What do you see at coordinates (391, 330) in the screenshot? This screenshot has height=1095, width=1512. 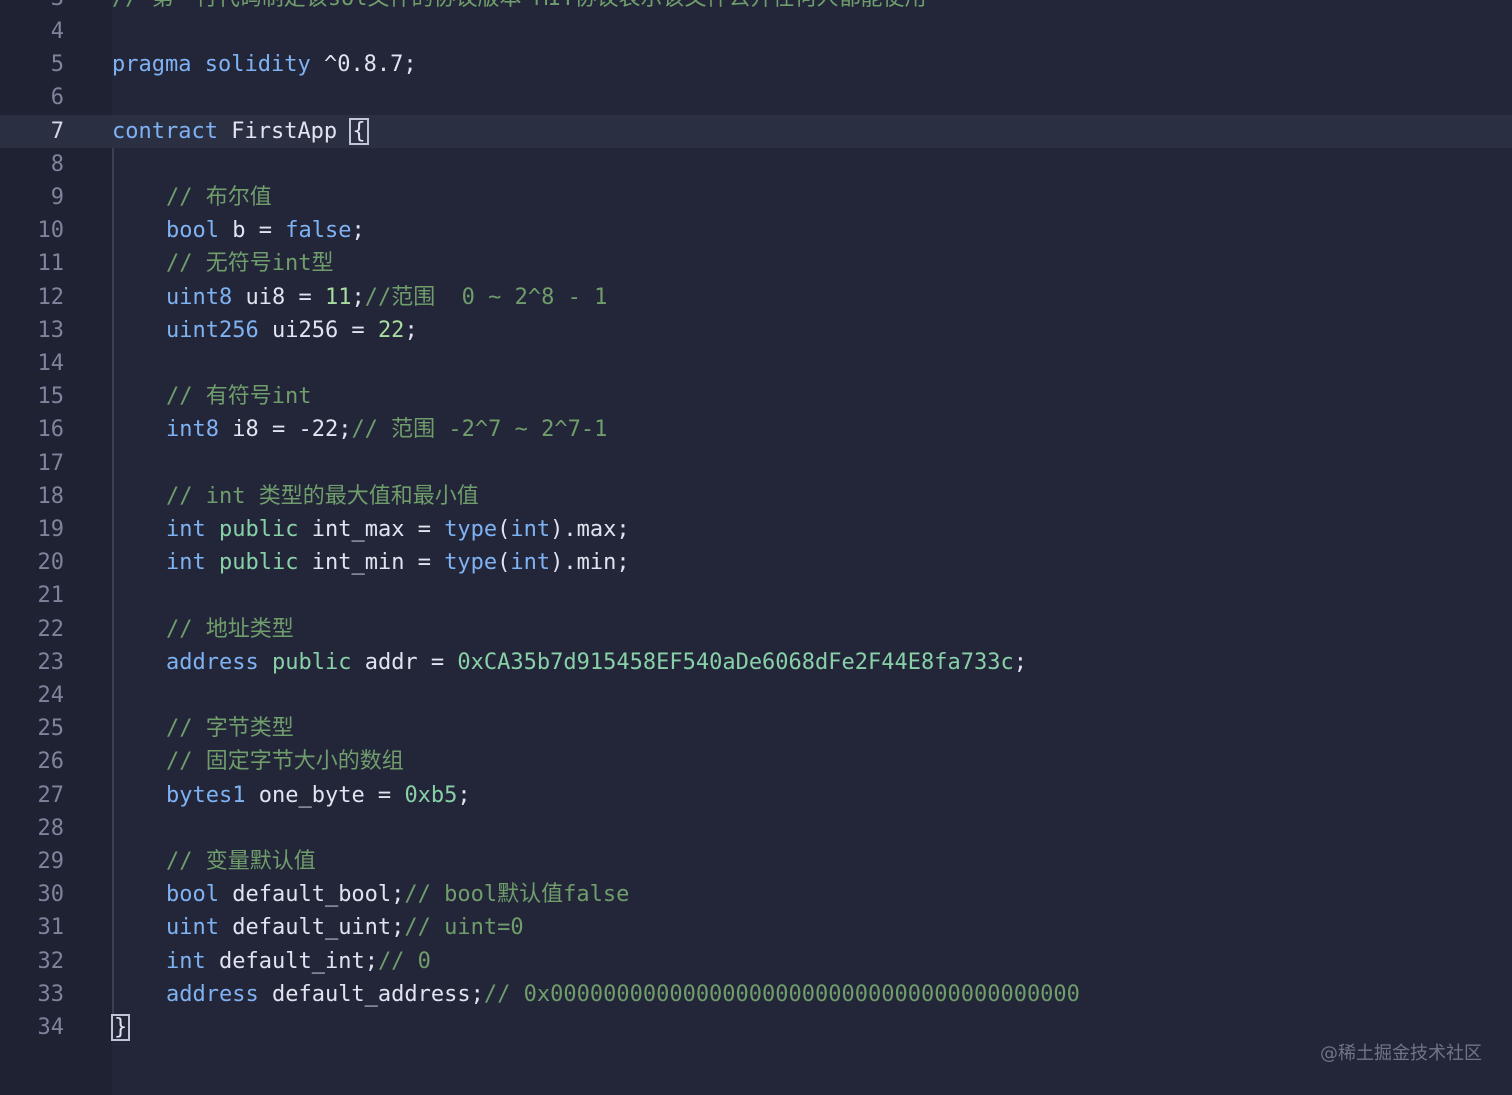 I see `token-num: 22` at bounding box center [391, 330].